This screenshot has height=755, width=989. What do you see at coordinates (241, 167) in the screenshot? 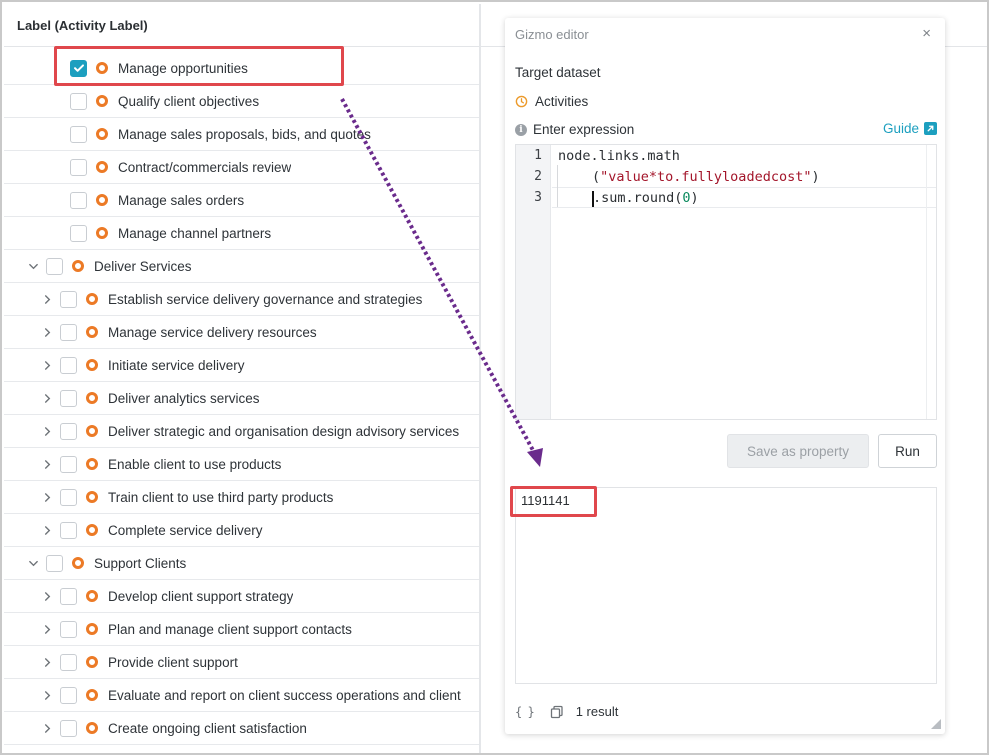
I see `tree-row: Contract/commercials review` at bounding box center [241, 167].